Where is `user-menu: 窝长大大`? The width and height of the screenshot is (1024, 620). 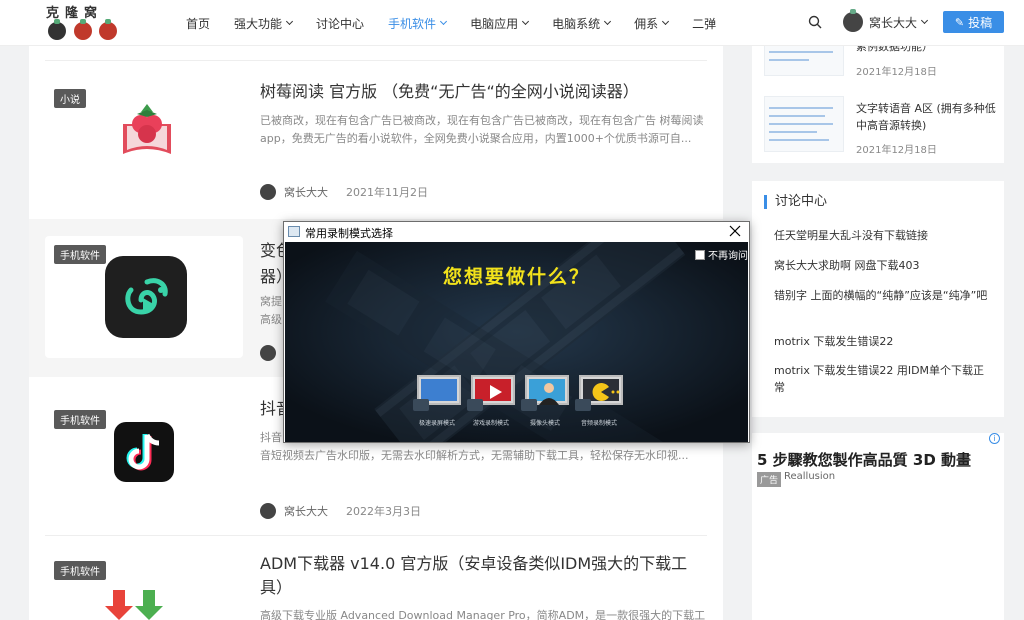 user-menu: 窝长大大 is located at coordinates (886, 20).